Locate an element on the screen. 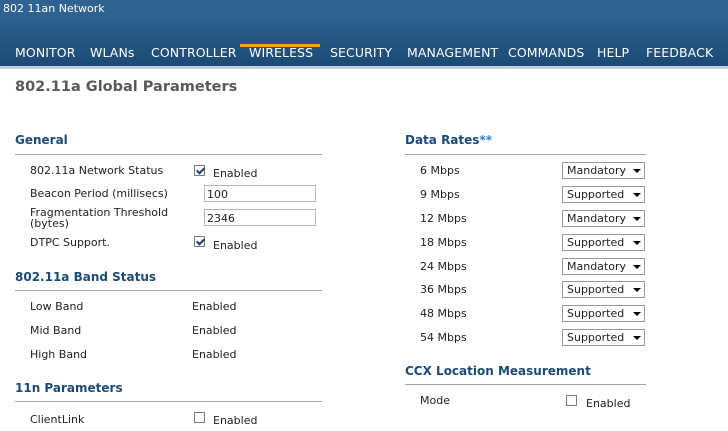 This screenshot has width=728, height=431. band-status-section-title: 802.11a Band Status is located at coordinates (86, 277).